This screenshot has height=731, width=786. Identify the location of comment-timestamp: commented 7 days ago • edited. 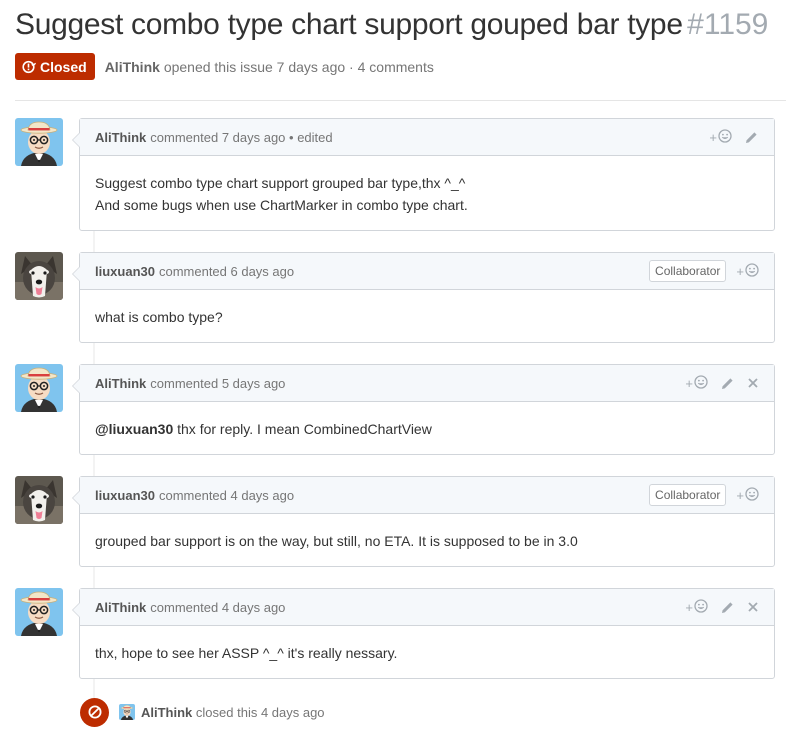
(241, 137).